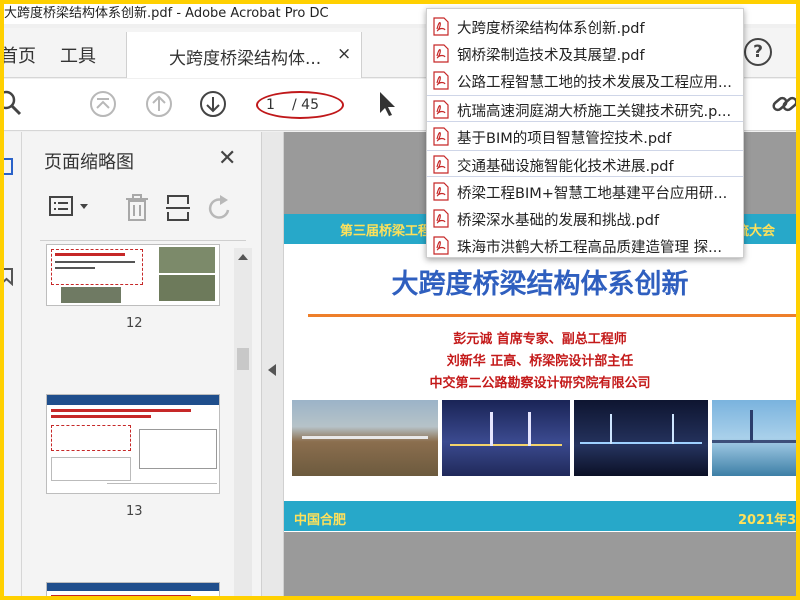 Image resolution: width=800 pixels, height=600 pixels. What do you see at coordinates (78, 55) in the screenshot?
I see `tab-tools: 工具` at bounding box center [78, 55].